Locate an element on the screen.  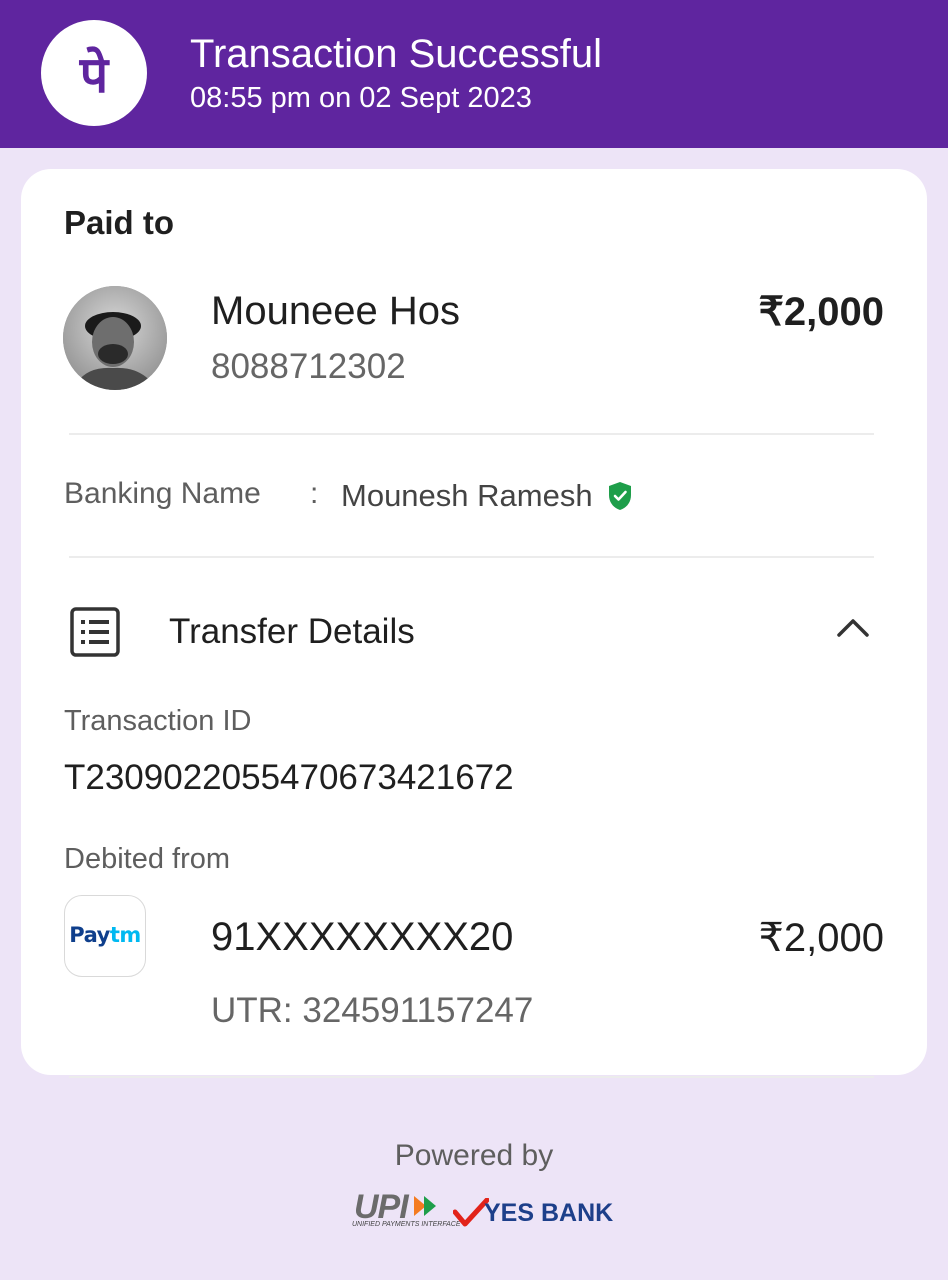
avatar-photo-icon is located at coordinates (115, 338).